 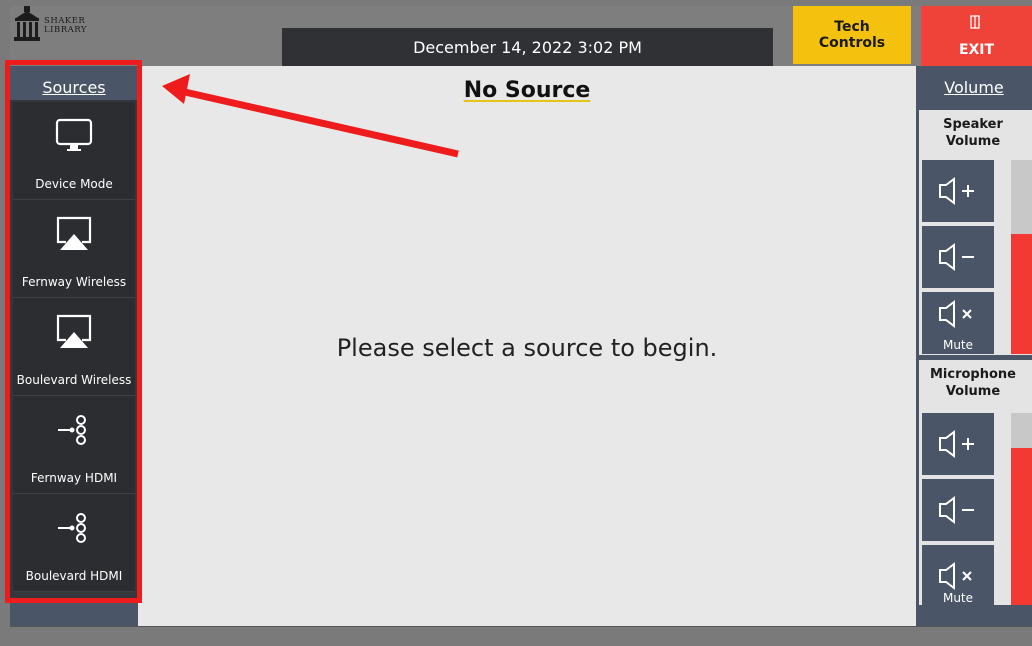 What do you see at coordinates (66, 30) in the screenshot?
I see `logo-line-2: LIBRARY` at bounding box center [66, 30].